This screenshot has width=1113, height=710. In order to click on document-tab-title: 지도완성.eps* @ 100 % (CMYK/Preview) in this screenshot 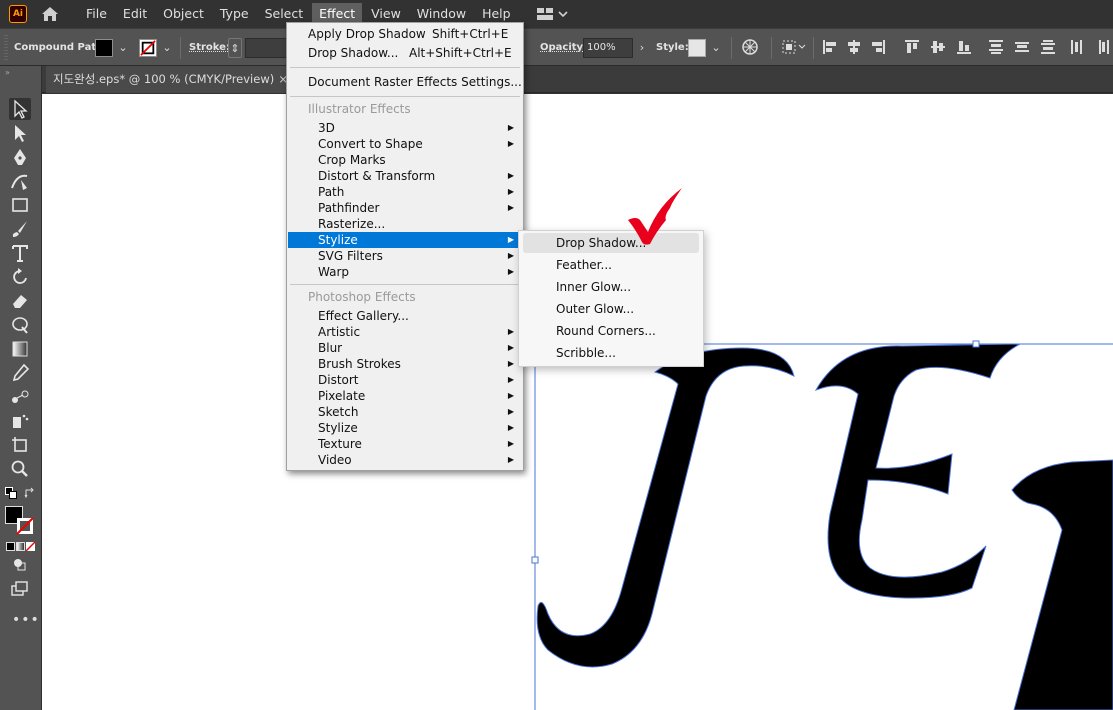, I will do `click(164, 79)`.